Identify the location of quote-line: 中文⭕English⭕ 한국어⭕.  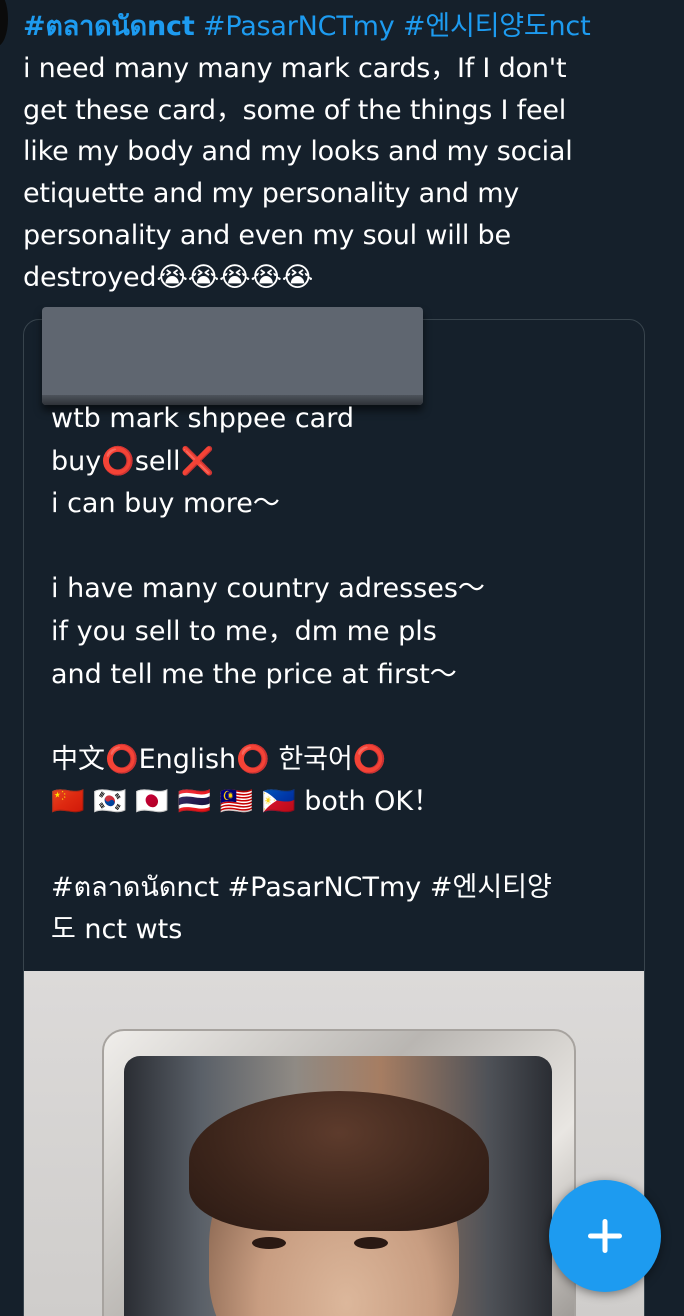
(346, 760).